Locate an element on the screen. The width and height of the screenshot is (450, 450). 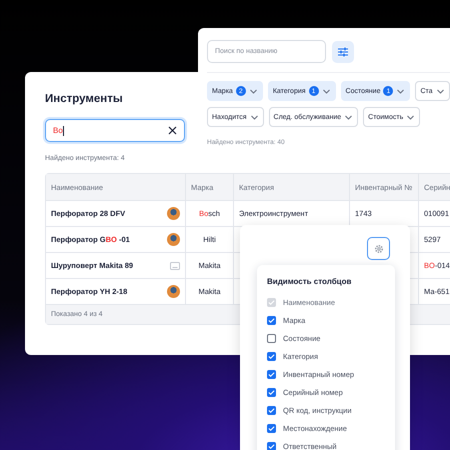
settings-icon is located at coordinates (379, 249).